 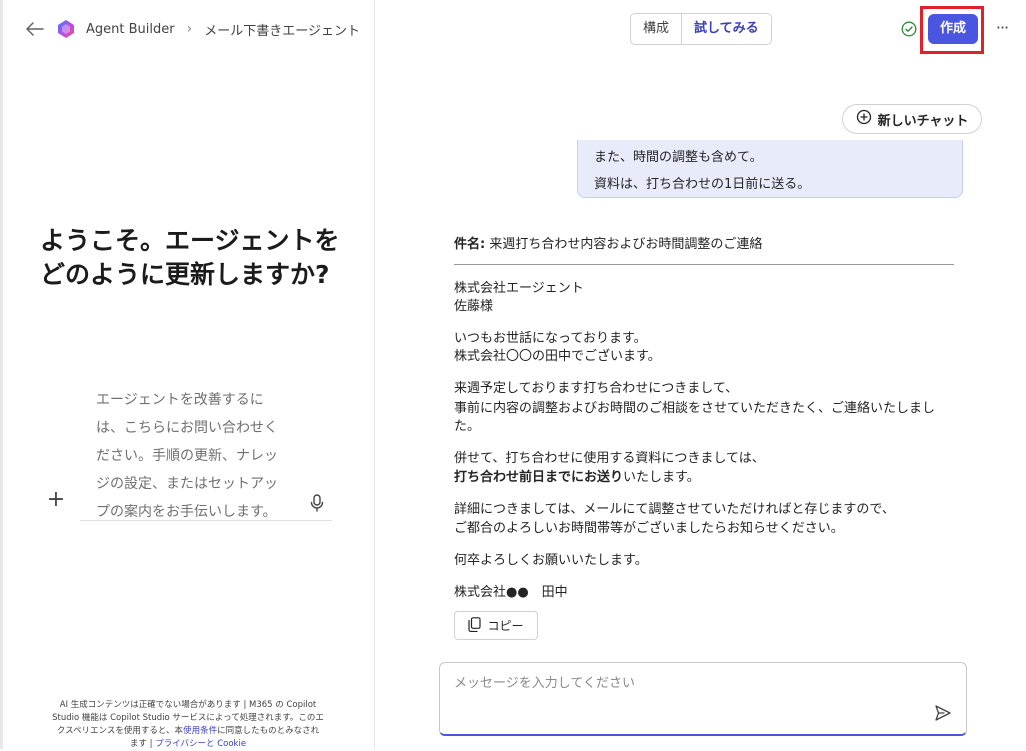 I want to click on terms-link: 使用条件, so click(x=200, y=731).